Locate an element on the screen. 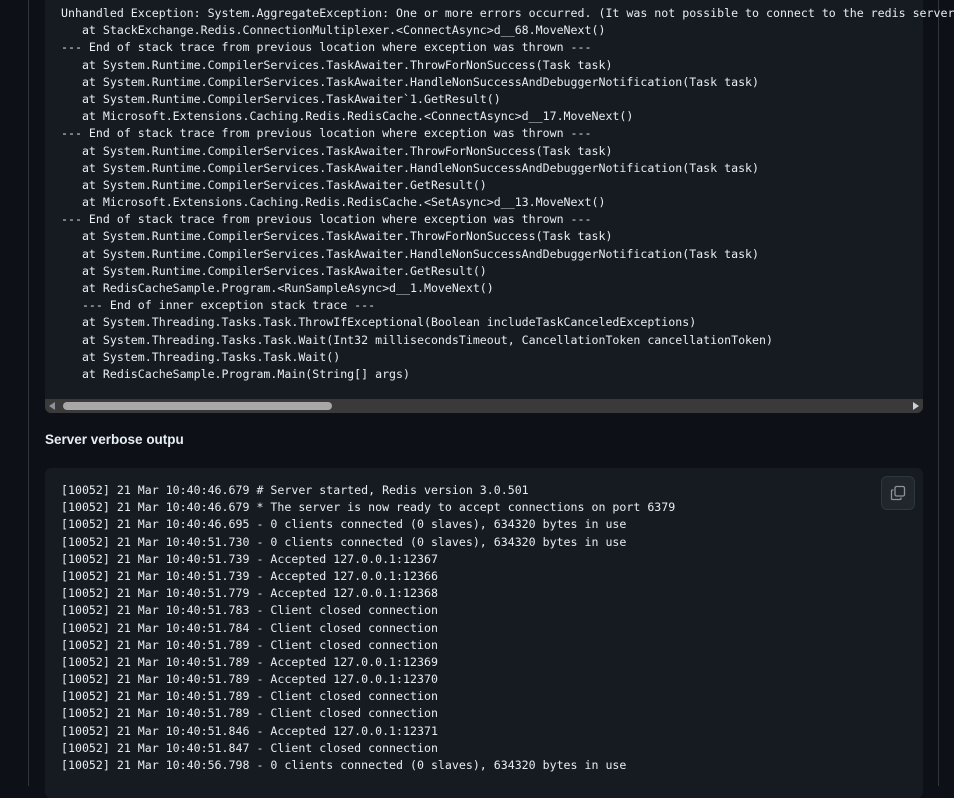  copy-button is located at coordinates (898, 493).